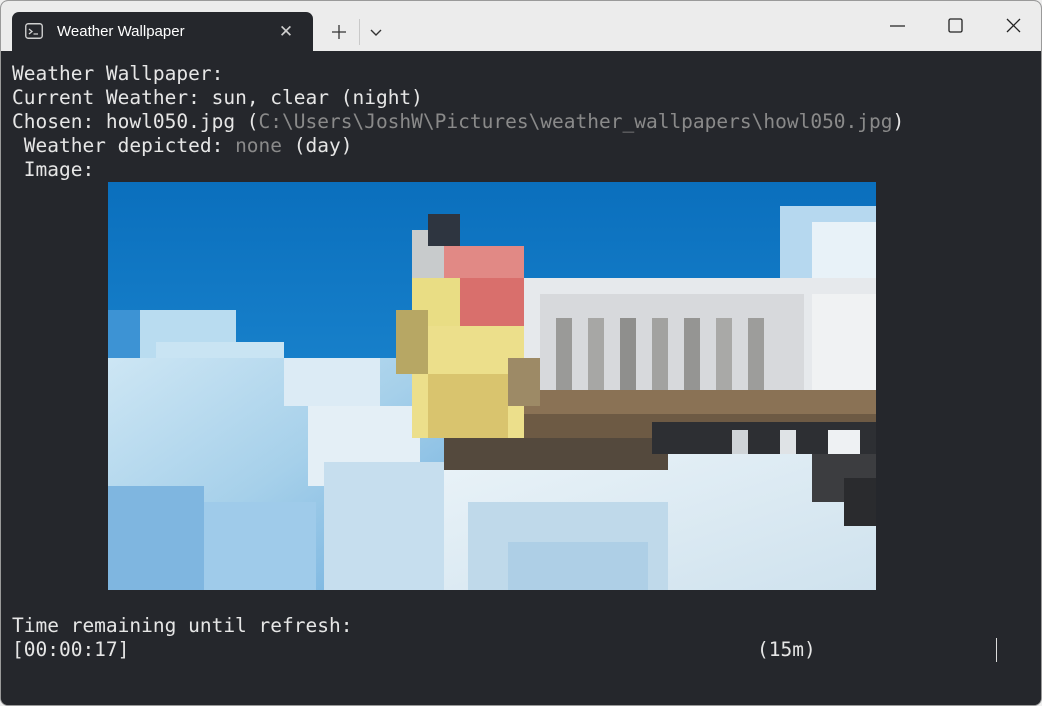 The image size is (1042, 706). I want to click on close-icon, so click(1013, 25).